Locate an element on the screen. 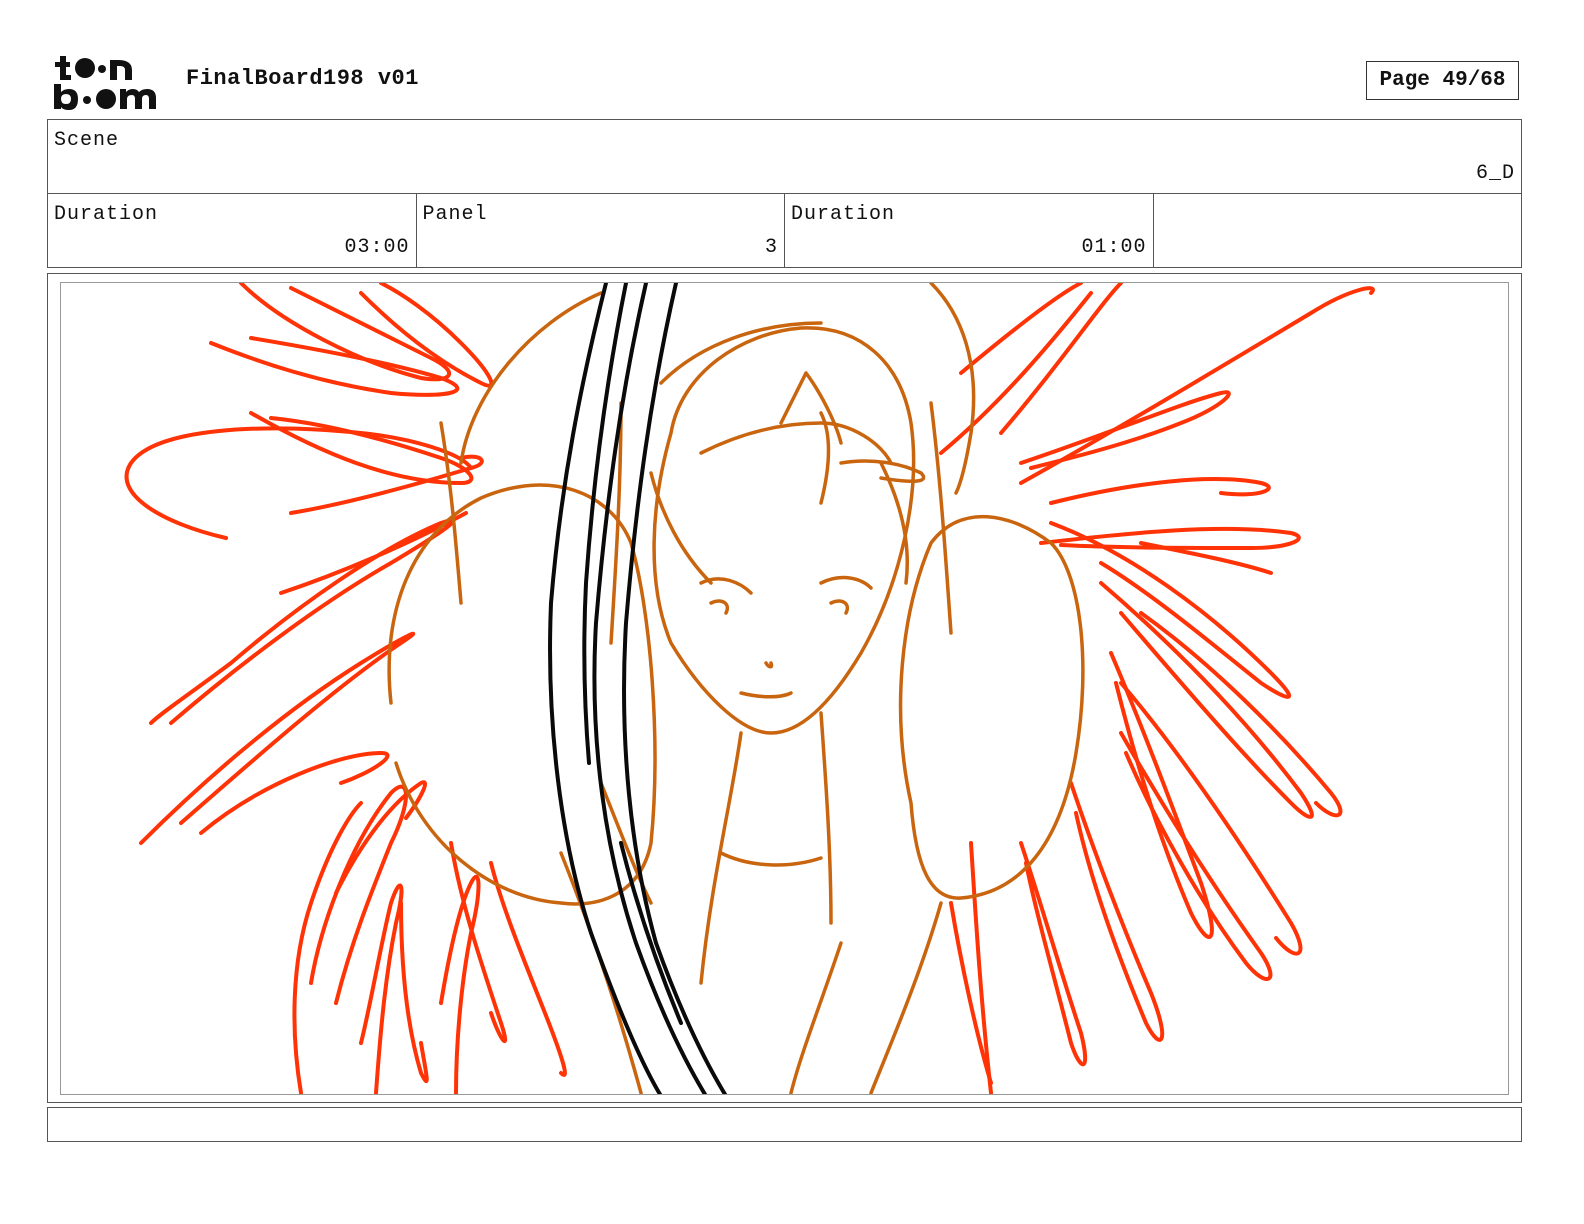  scene-row: Scene 6_D is located at coordinates (784, 157).